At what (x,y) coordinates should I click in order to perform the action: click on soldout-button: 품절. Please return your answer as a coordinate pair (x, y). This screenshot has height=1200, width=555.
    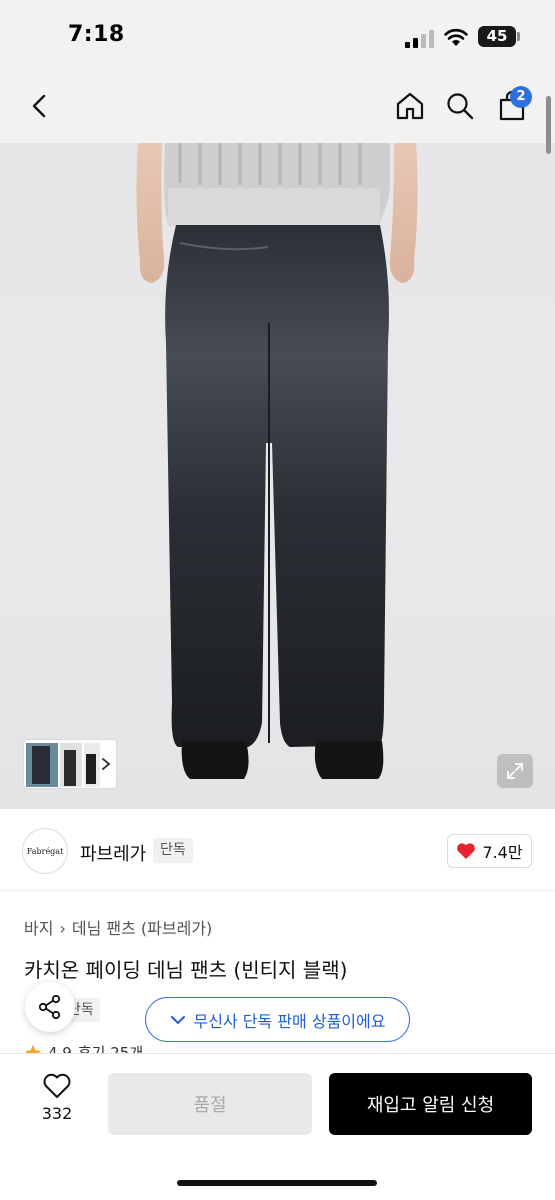
    Looking at the image, I should click on (210, 1104).